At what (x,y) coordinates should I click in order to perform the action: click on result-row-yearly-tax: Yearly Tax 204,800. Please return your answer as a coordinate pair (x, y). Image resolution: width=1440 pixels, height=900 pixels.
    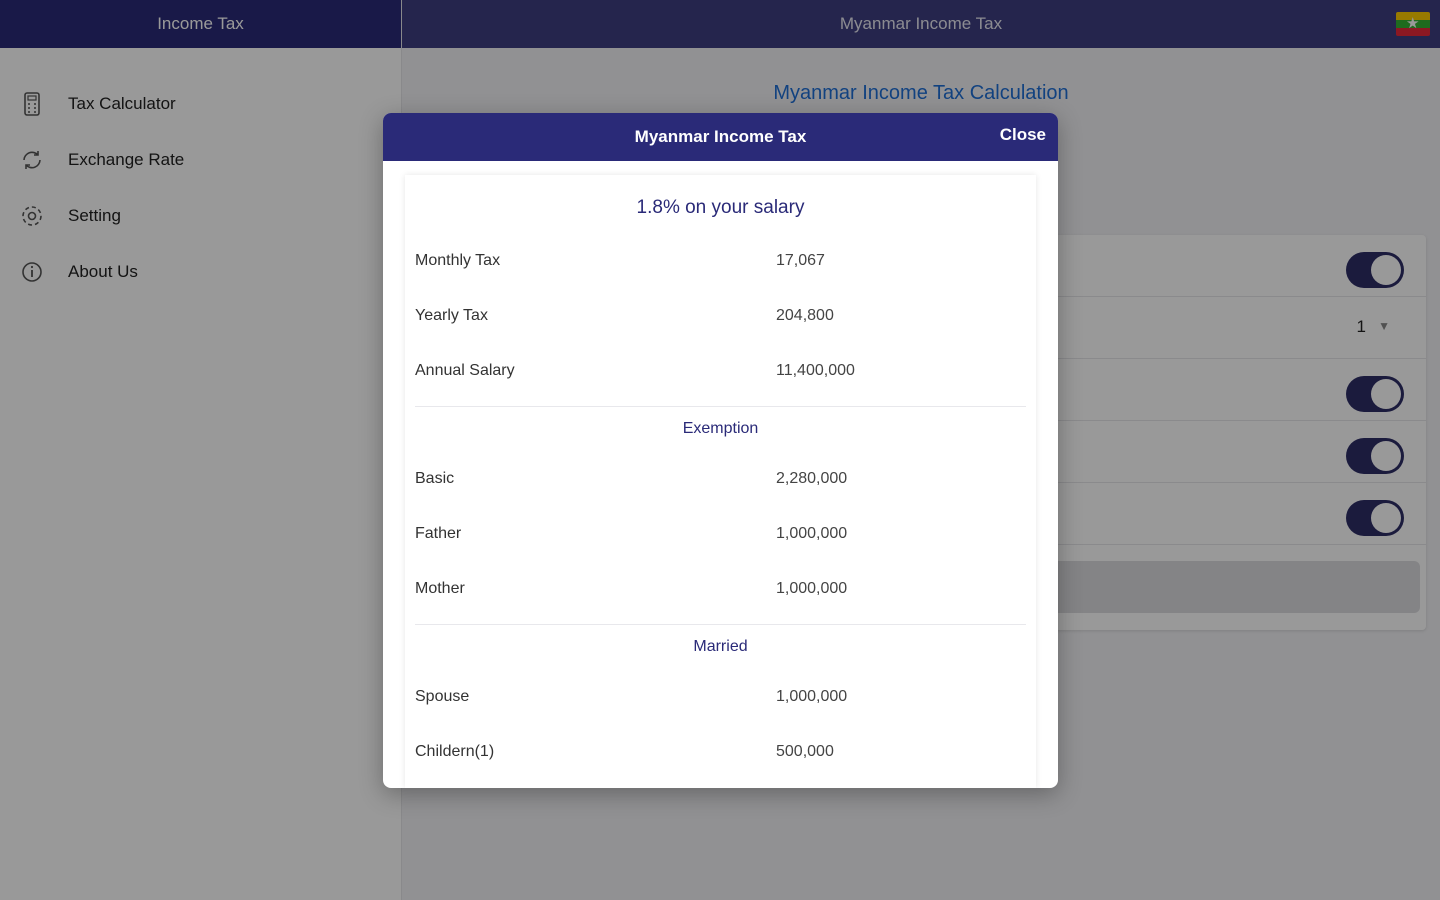
    Looking at the image, I should click on (720, 315).